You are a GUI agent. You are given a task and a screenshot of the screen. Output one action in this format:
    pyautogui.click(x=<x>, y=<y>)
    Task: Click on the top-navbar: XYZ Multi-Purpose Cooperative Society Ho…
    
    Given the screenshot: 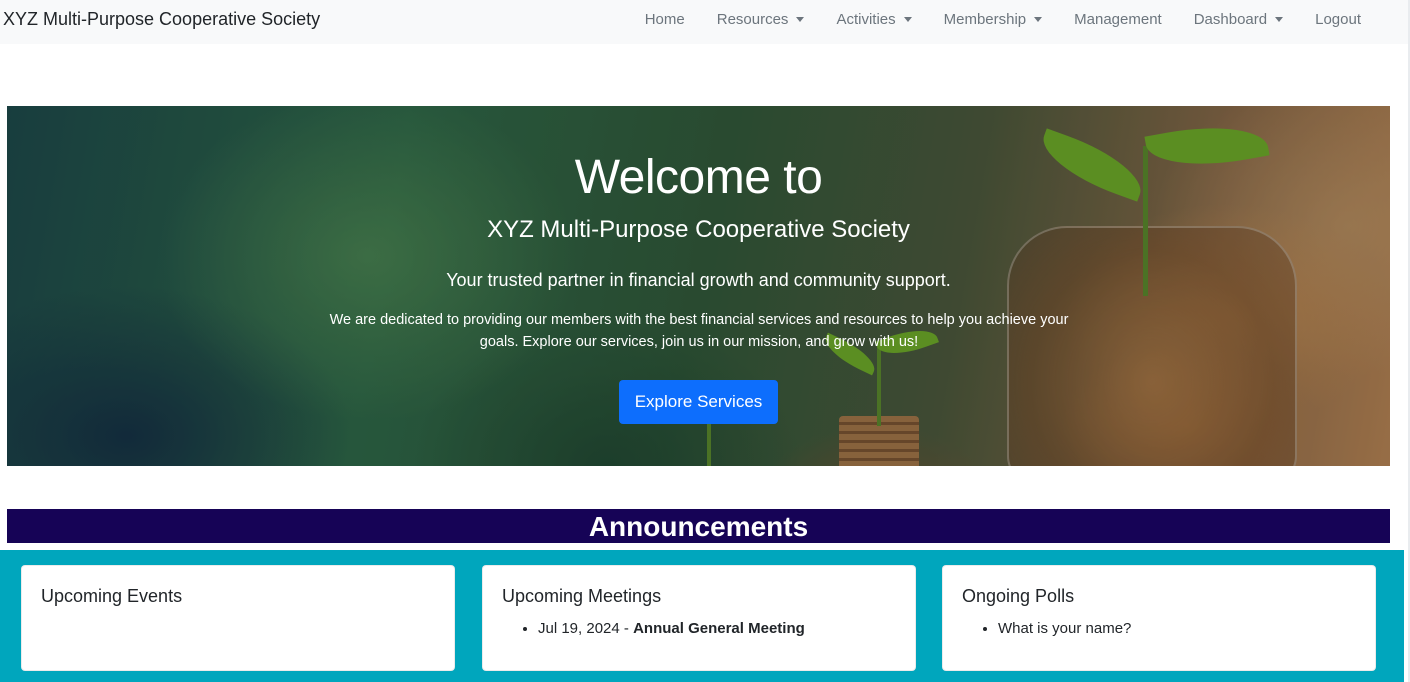 What is the action you would take?
    pyautogui.click(x=704, y=22)
    